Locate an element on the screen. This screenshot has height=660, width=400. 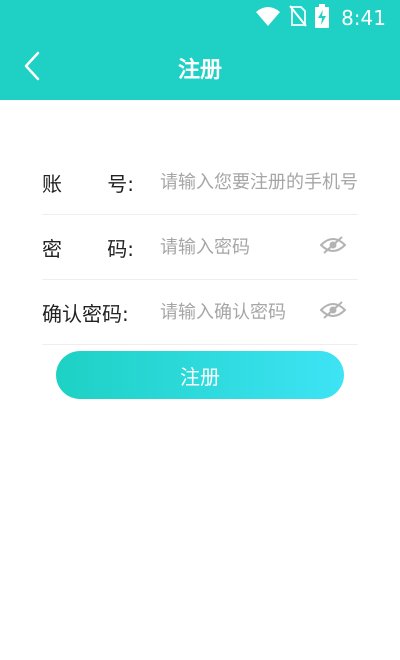
password-label-part2: 码: is located at coordinates (120, 248).